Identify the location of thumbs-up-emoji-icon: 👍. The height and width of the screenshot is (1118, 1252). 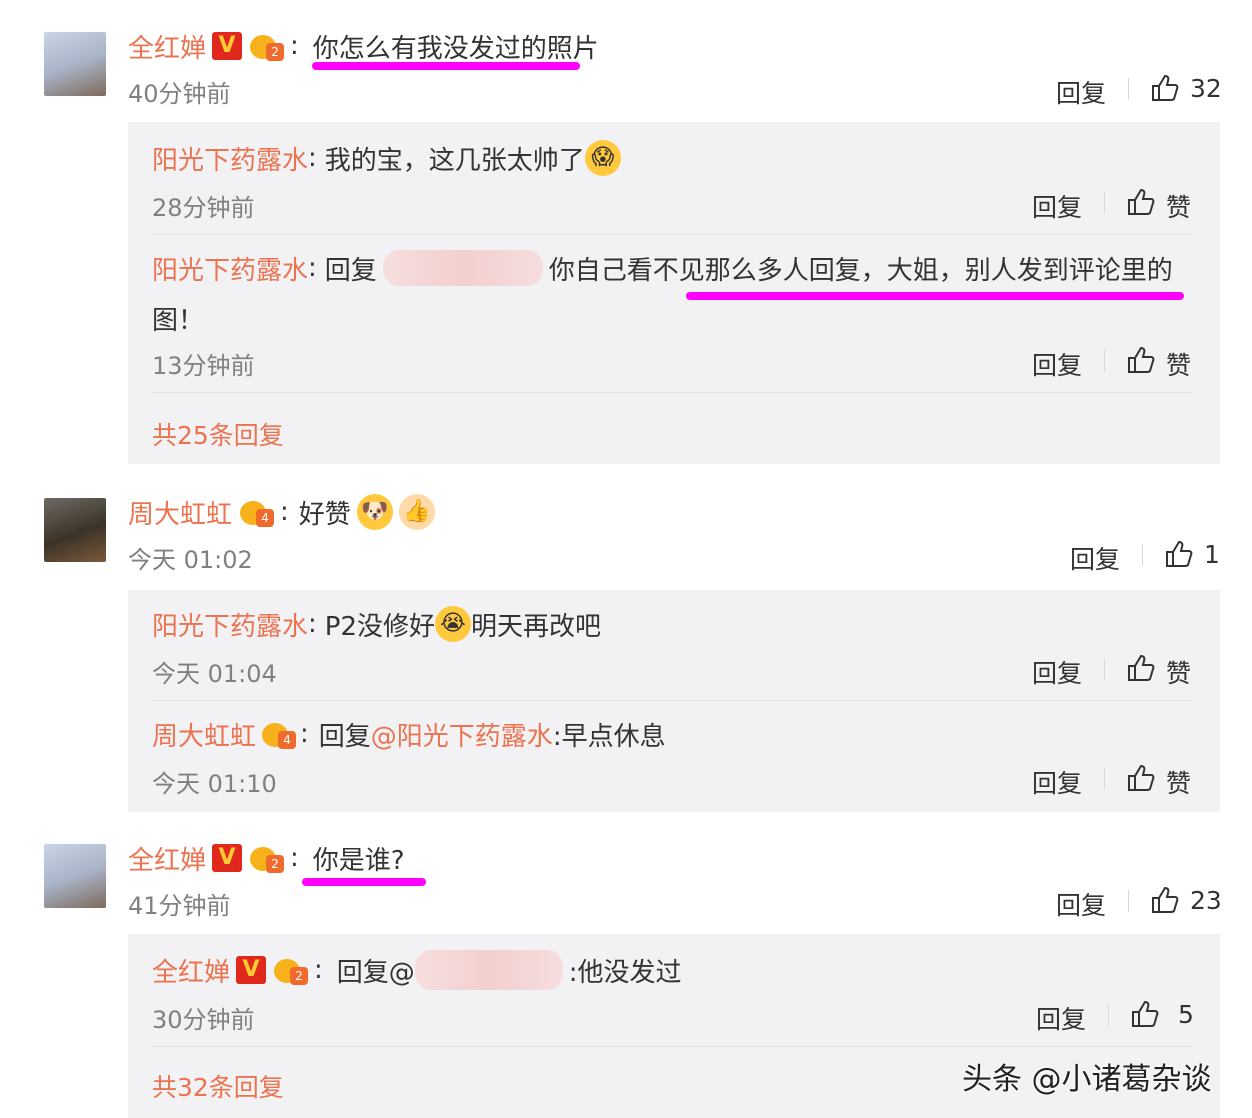
(416, 512).